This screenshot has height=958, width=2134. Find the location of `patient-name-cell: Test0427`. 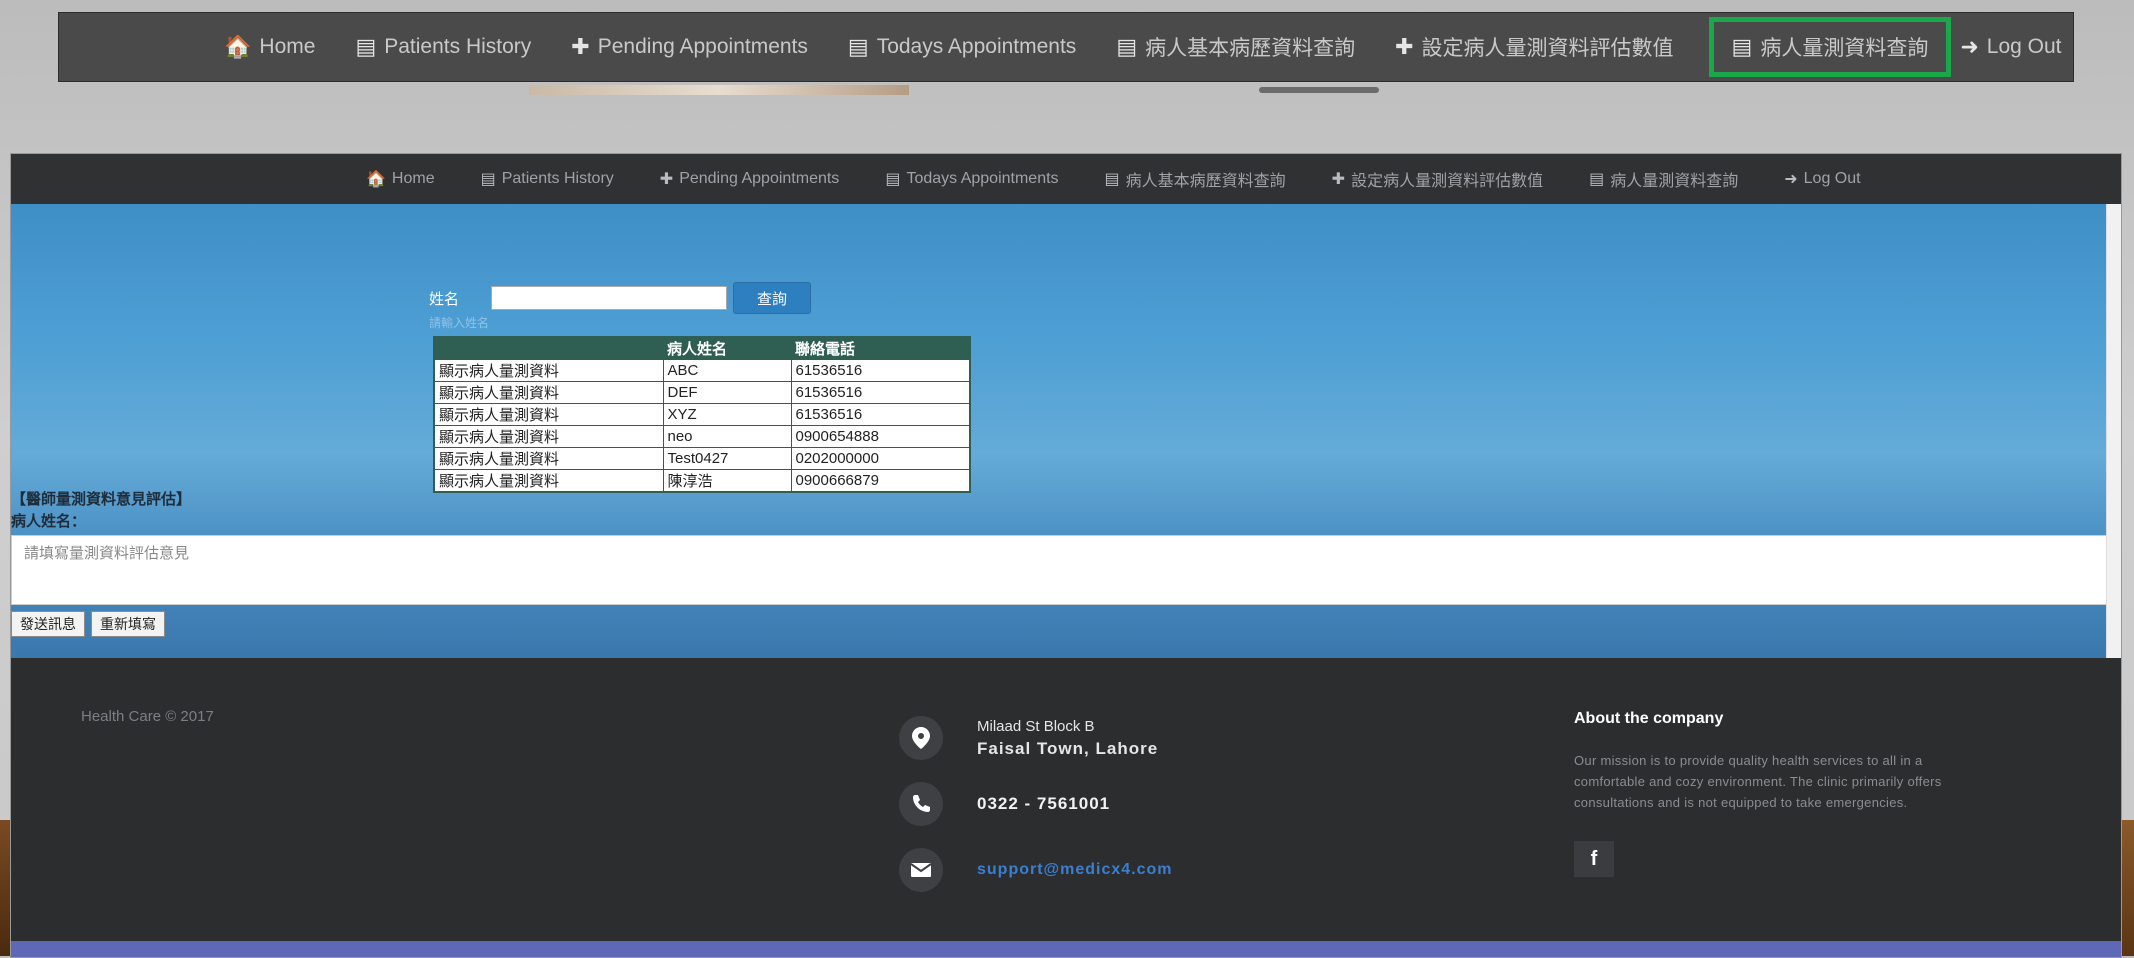

patient-name-cell: Test0427 is located at coordinates (727, 458).